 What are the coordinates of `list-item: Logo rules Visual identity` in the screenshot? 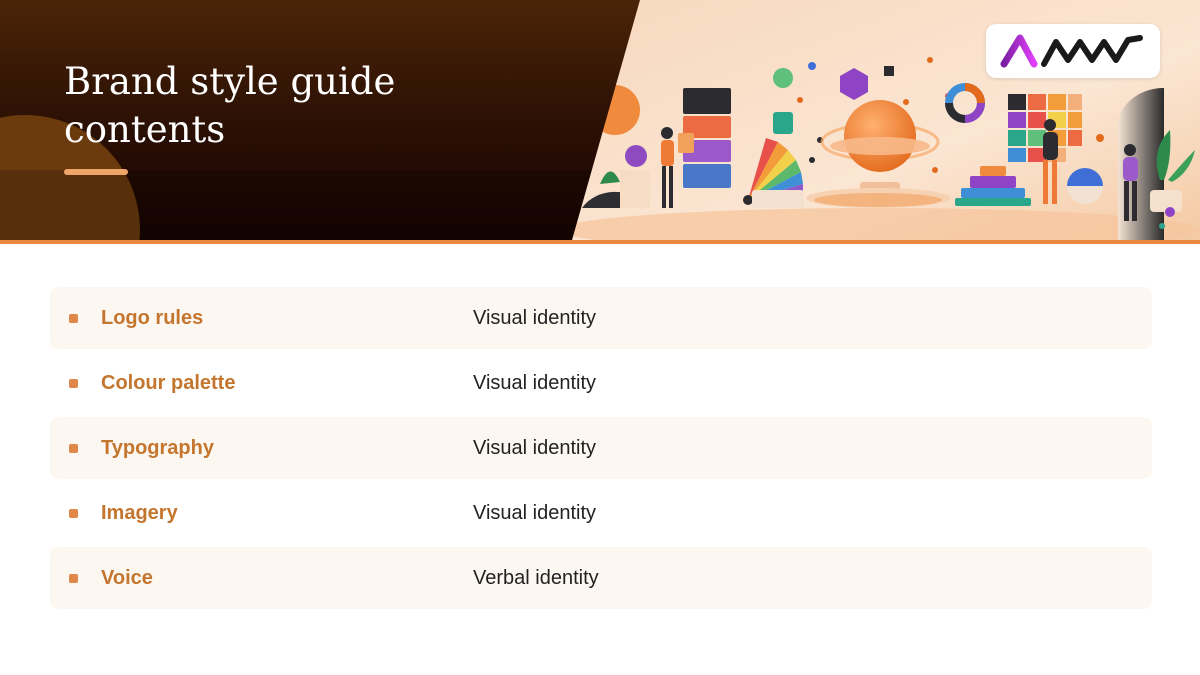 It's located at (601, 318).